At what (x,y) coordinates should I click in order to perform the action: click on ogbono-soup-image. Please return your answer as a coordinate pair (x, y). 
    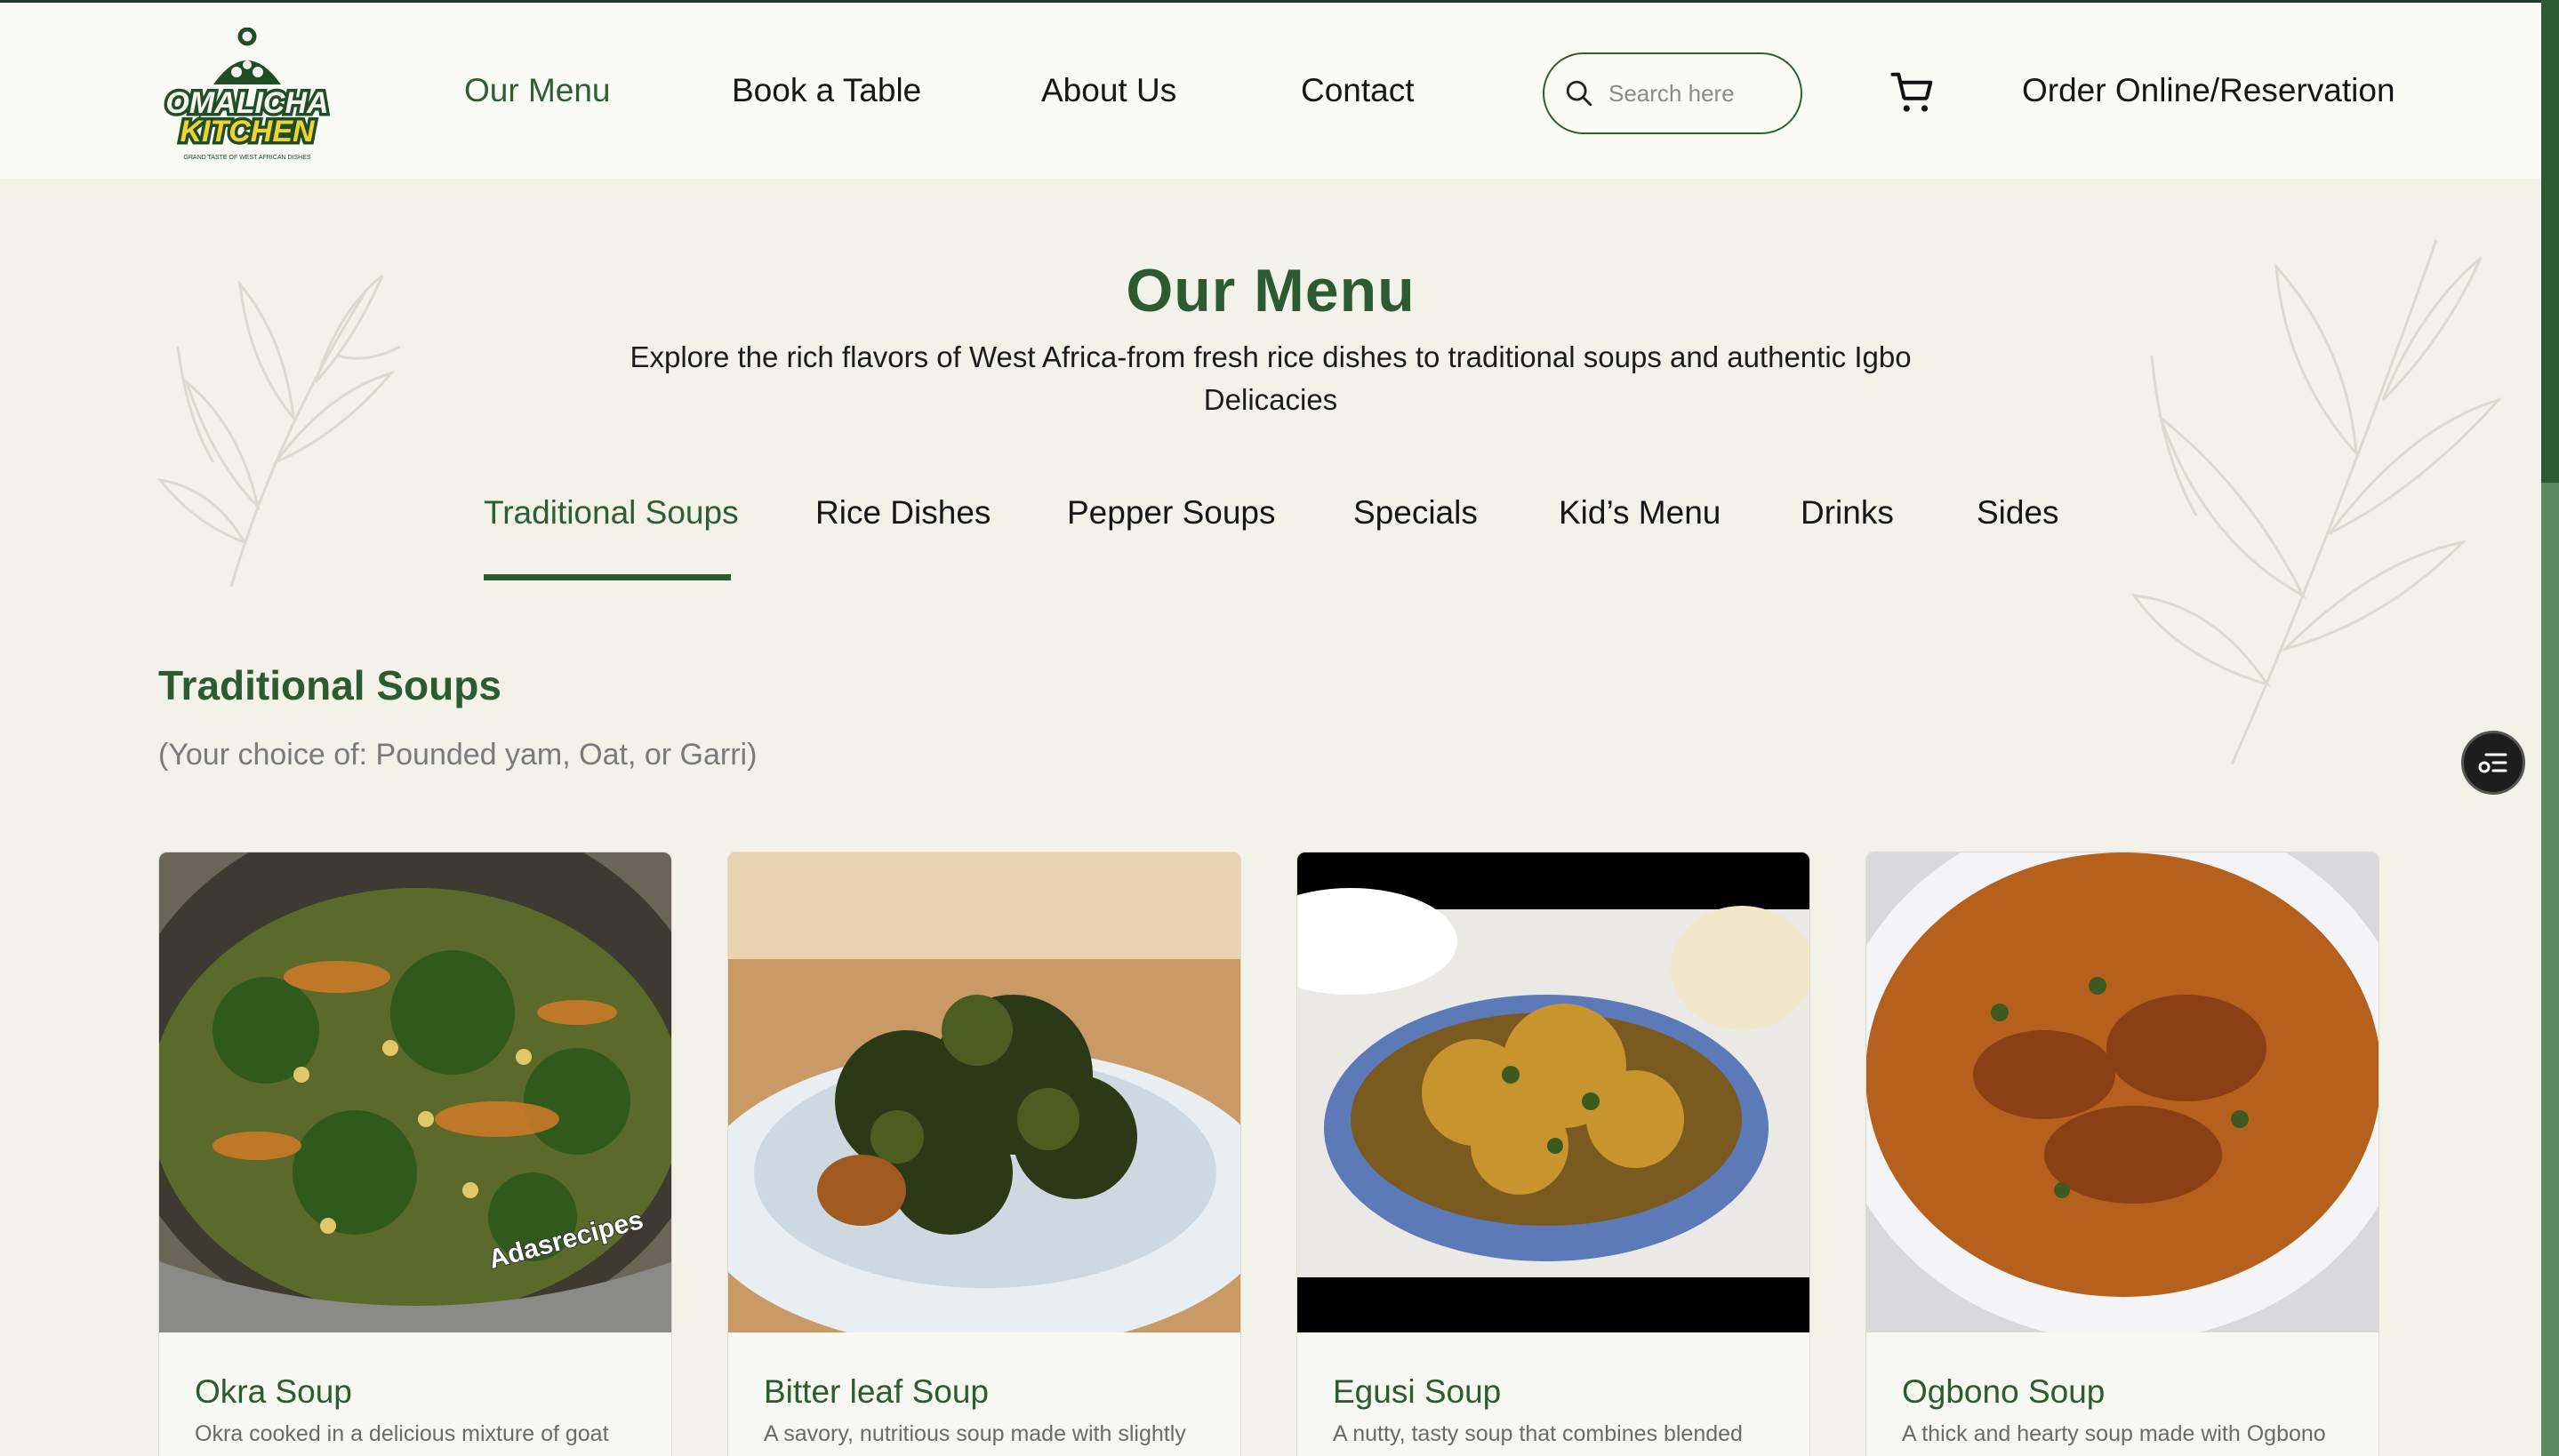
    Looking at the image, I should click on (2122, 1092).